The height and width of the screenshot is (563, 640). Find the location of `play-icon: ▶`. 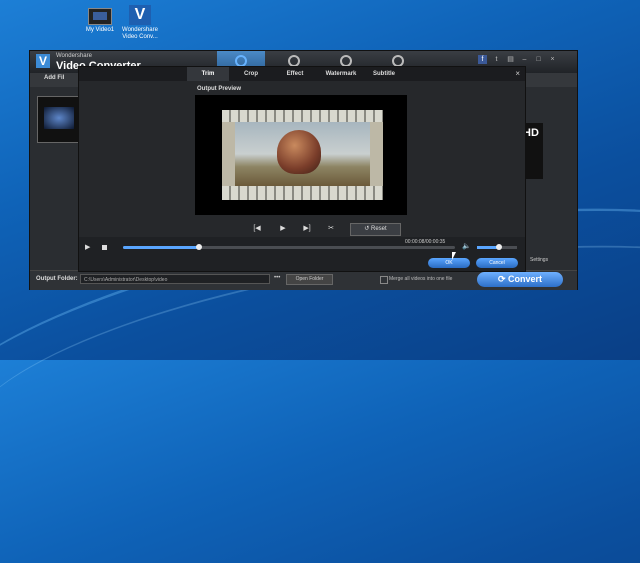

play-icon: ▶ is located at coordinates (87, 247).